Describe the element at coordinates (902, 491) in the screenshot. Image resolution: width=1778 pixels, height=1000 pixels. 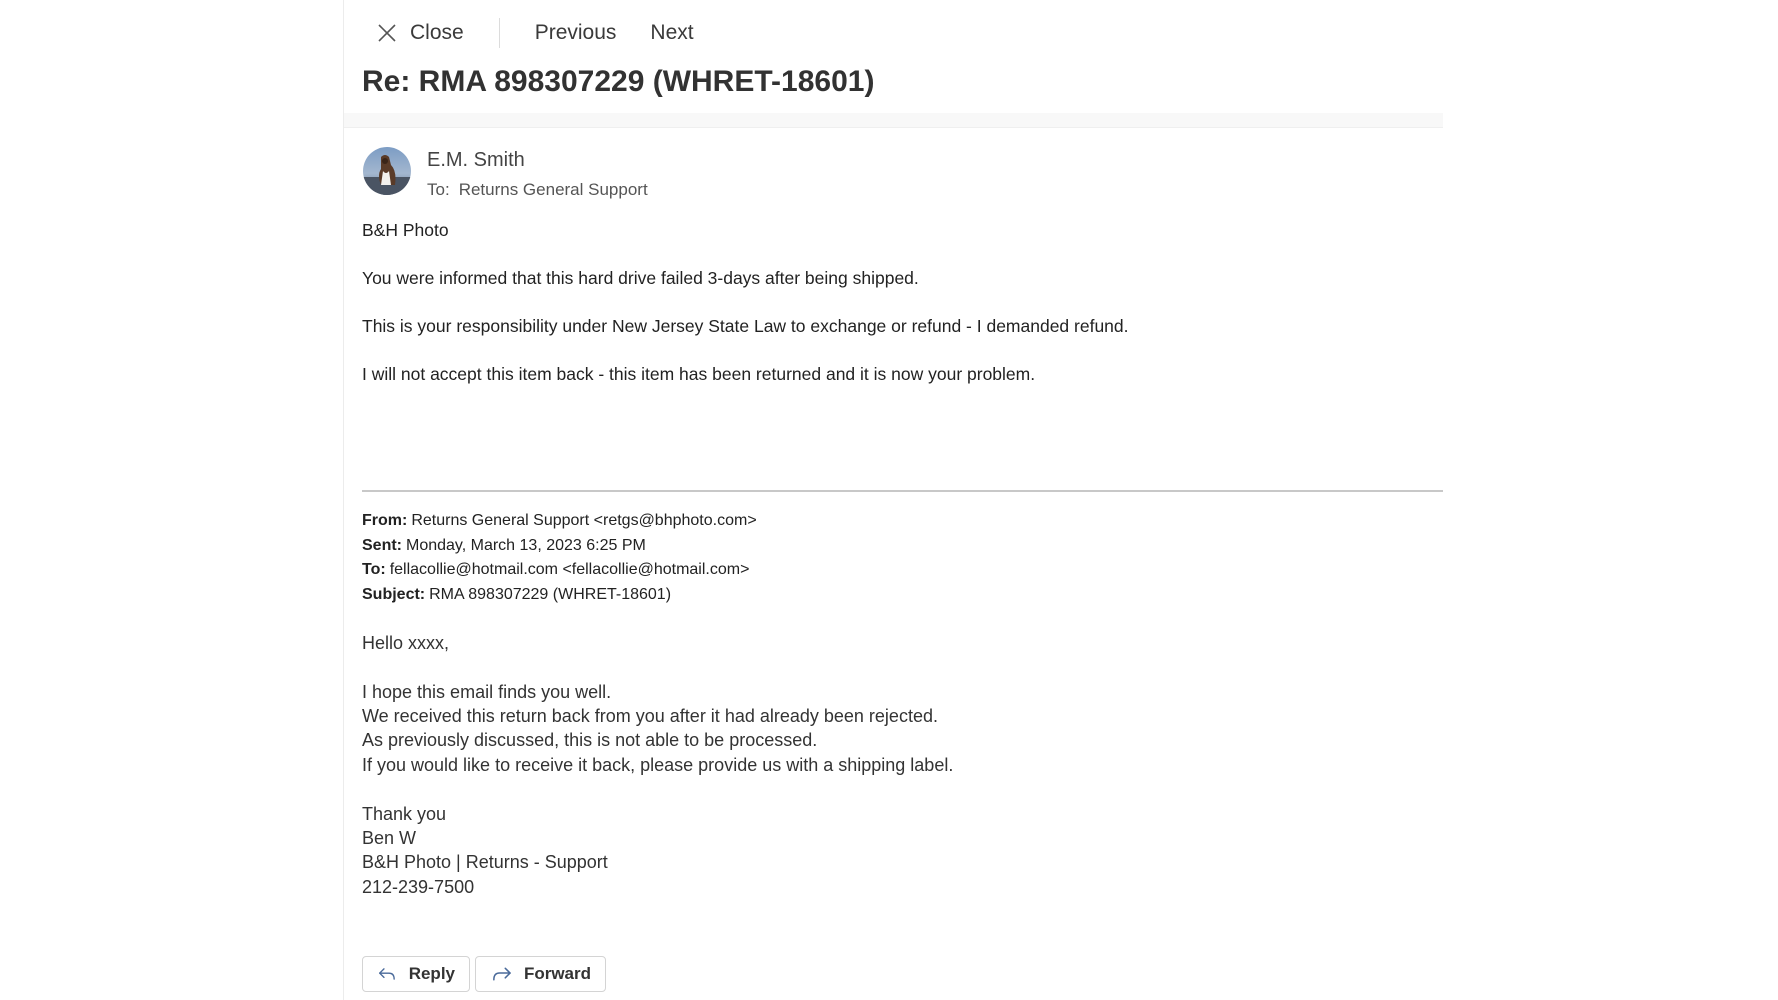
I see `quote-divider` at that location.